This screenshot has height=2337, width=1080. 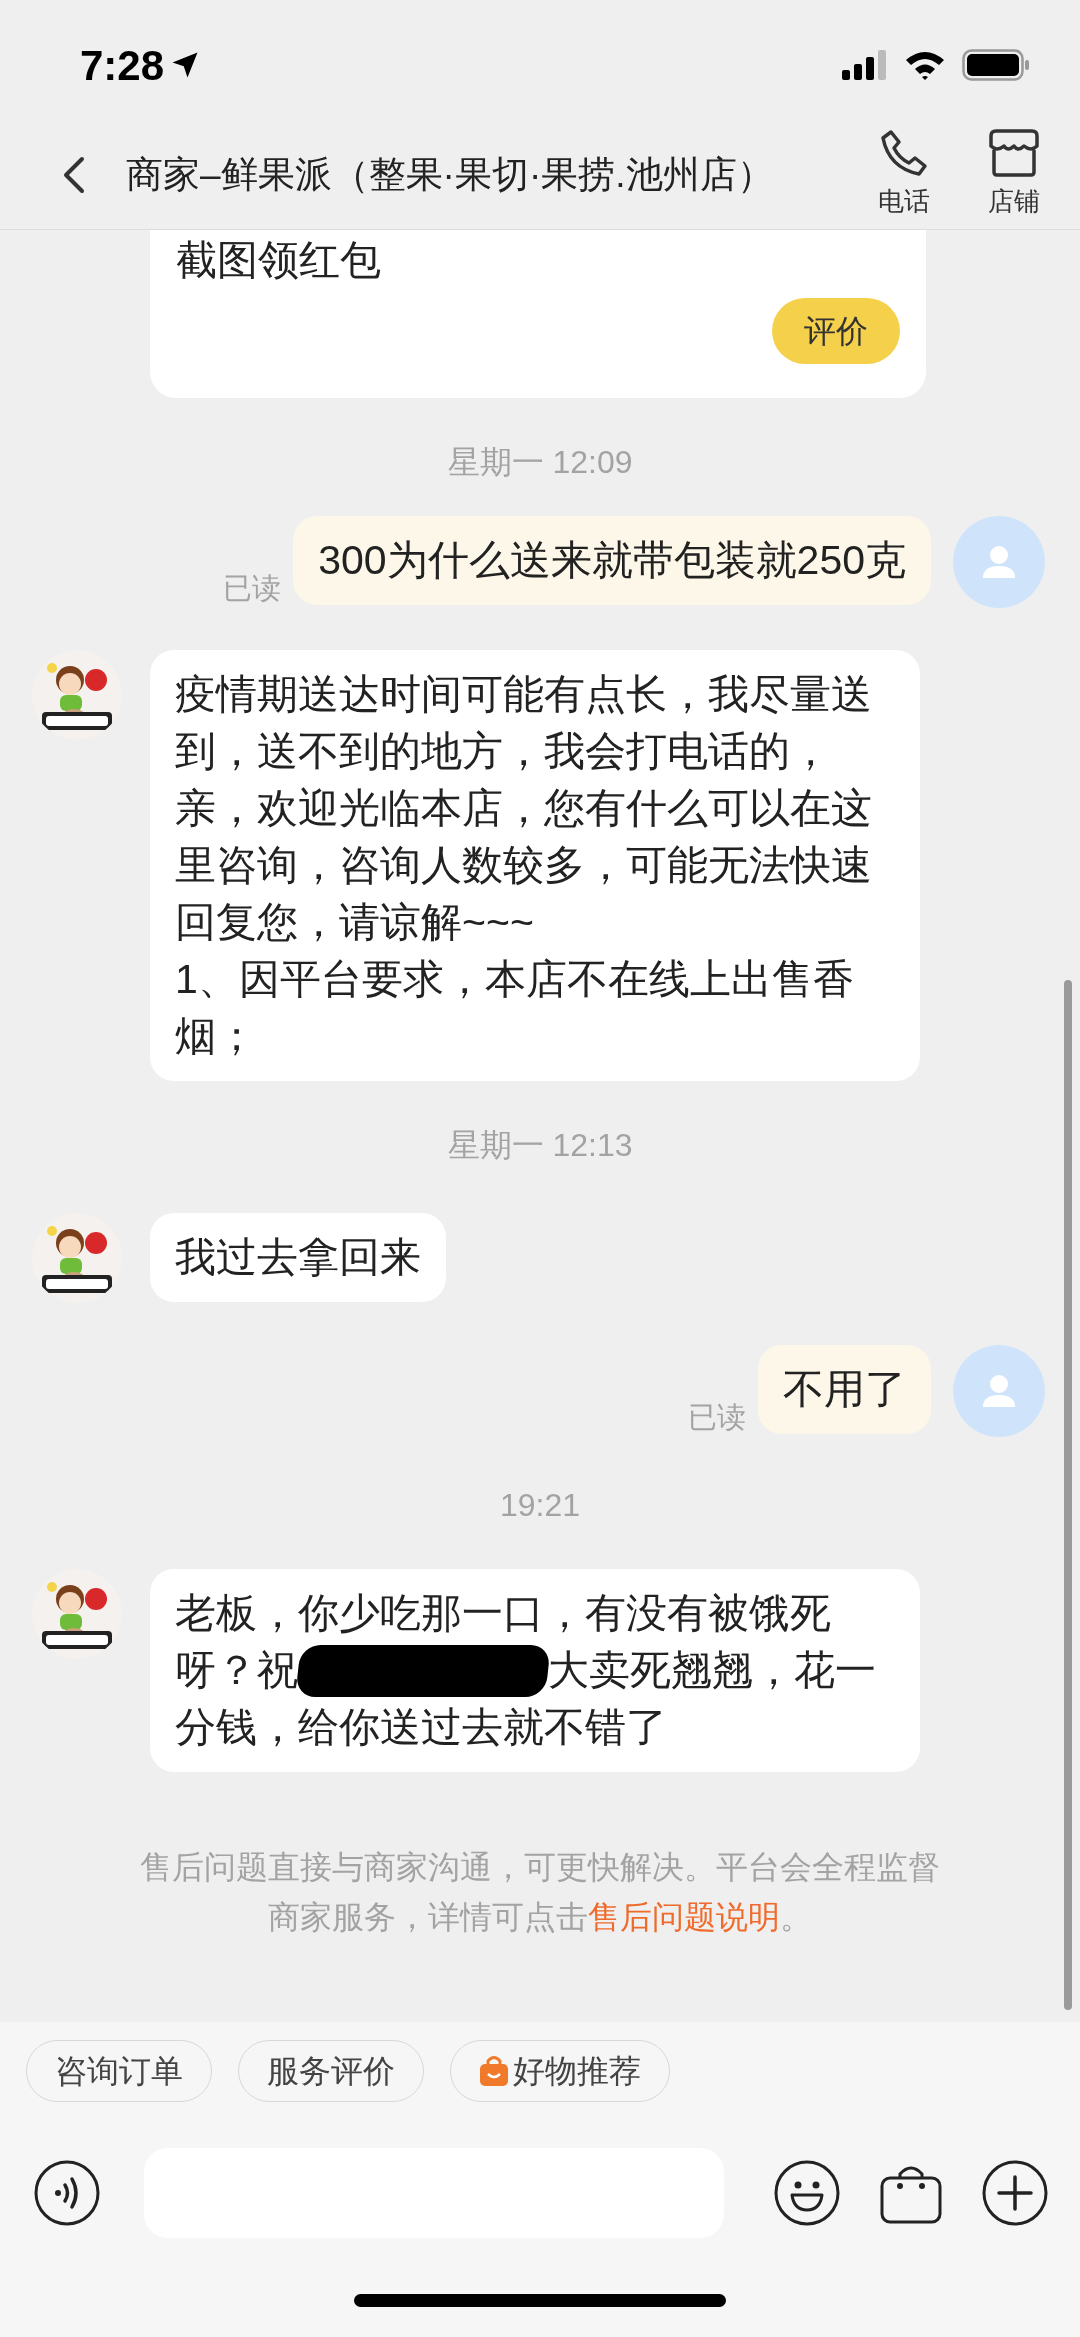 What do you see at coordinates (524, 723) in the screenshot?
I see `message-text: 疫情期送达时间可能有点长，我尽量送到，送不到的地方，我会打电话的，` at bounding box center [524, 723].